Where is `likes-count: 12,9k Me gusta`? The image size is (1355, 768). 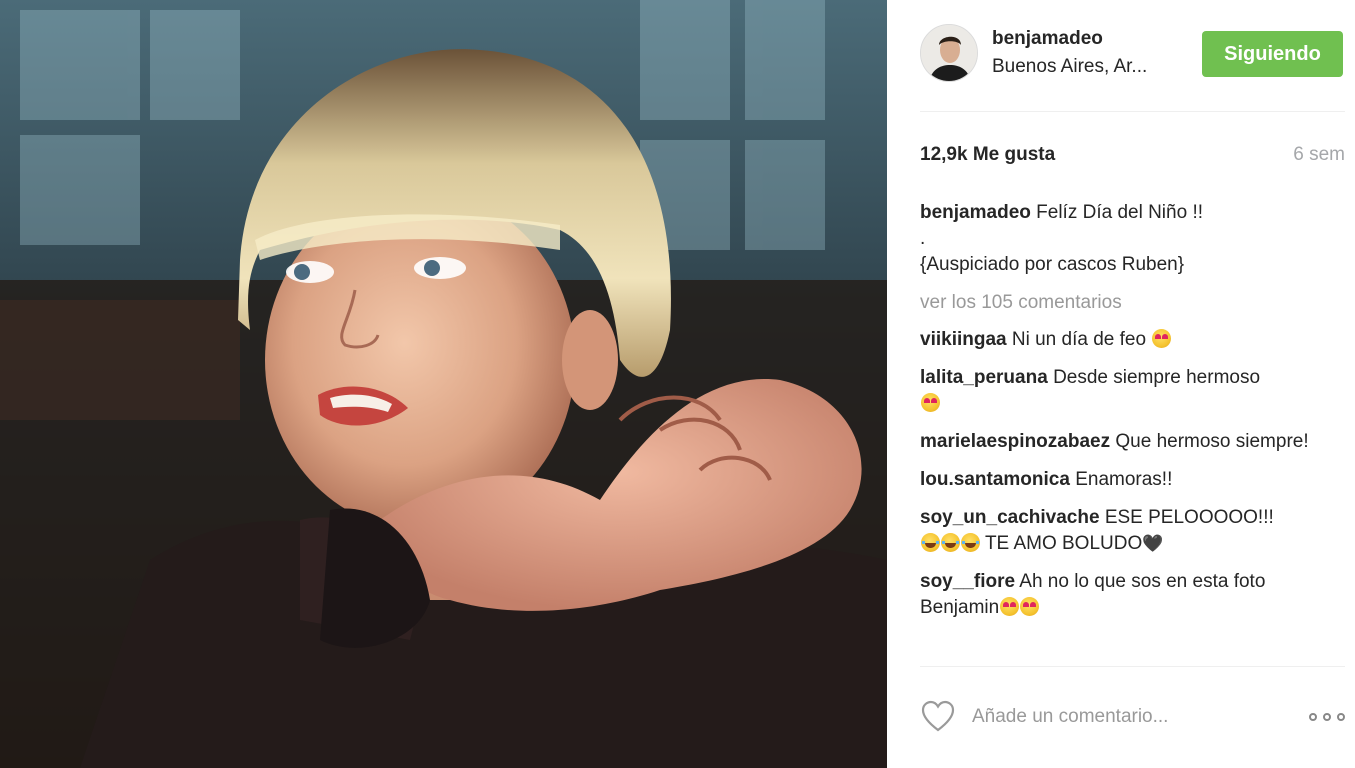
likes-count: 12,9k Me gusta is located at coordinates (987, 155).